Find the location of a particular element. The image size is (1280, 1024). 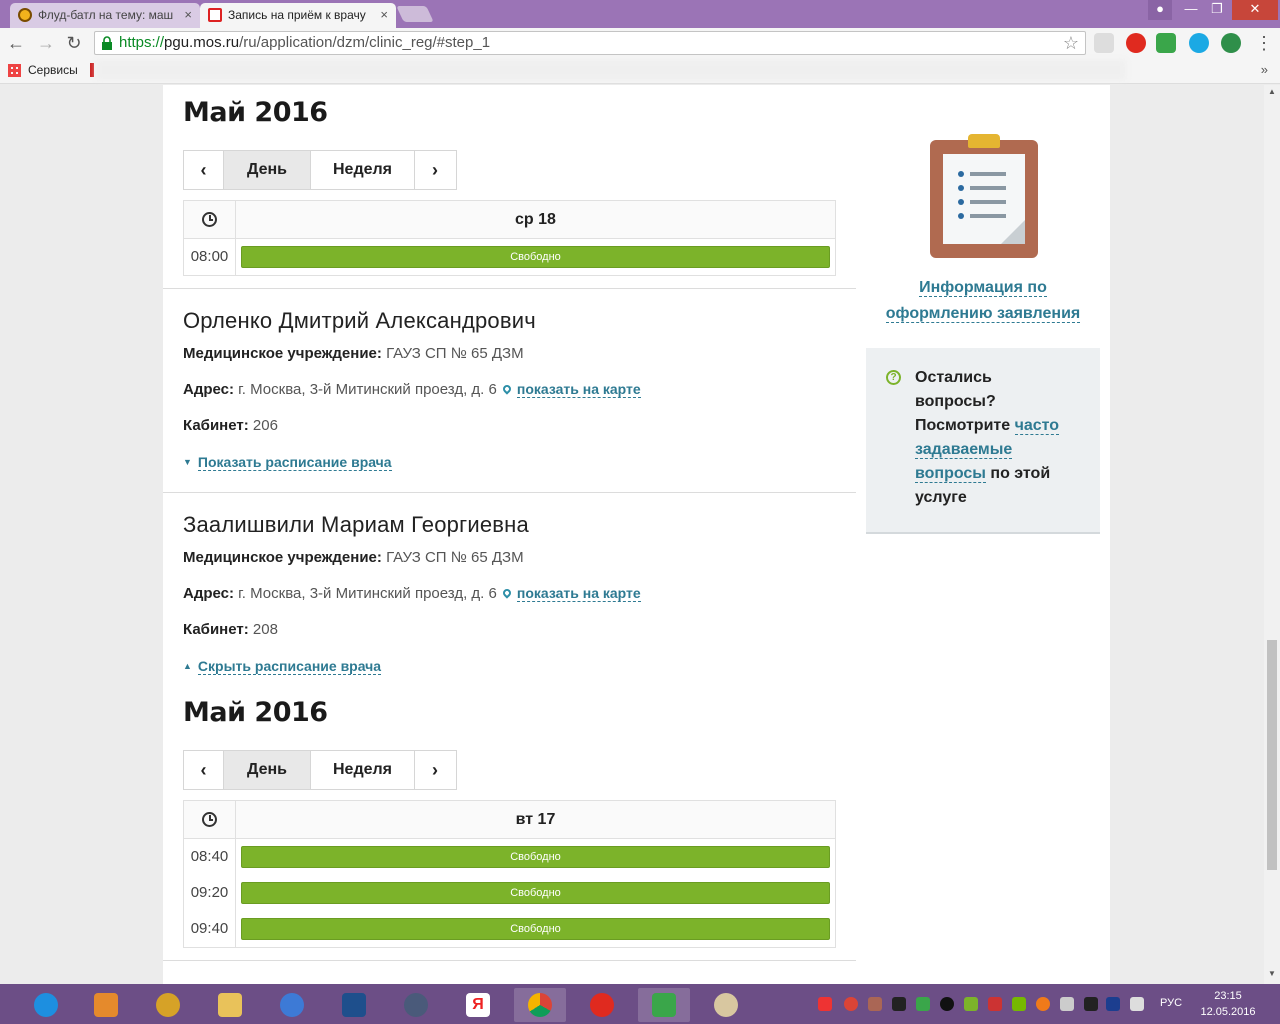

dark-app-icon is located at coordinates (416, 1005).